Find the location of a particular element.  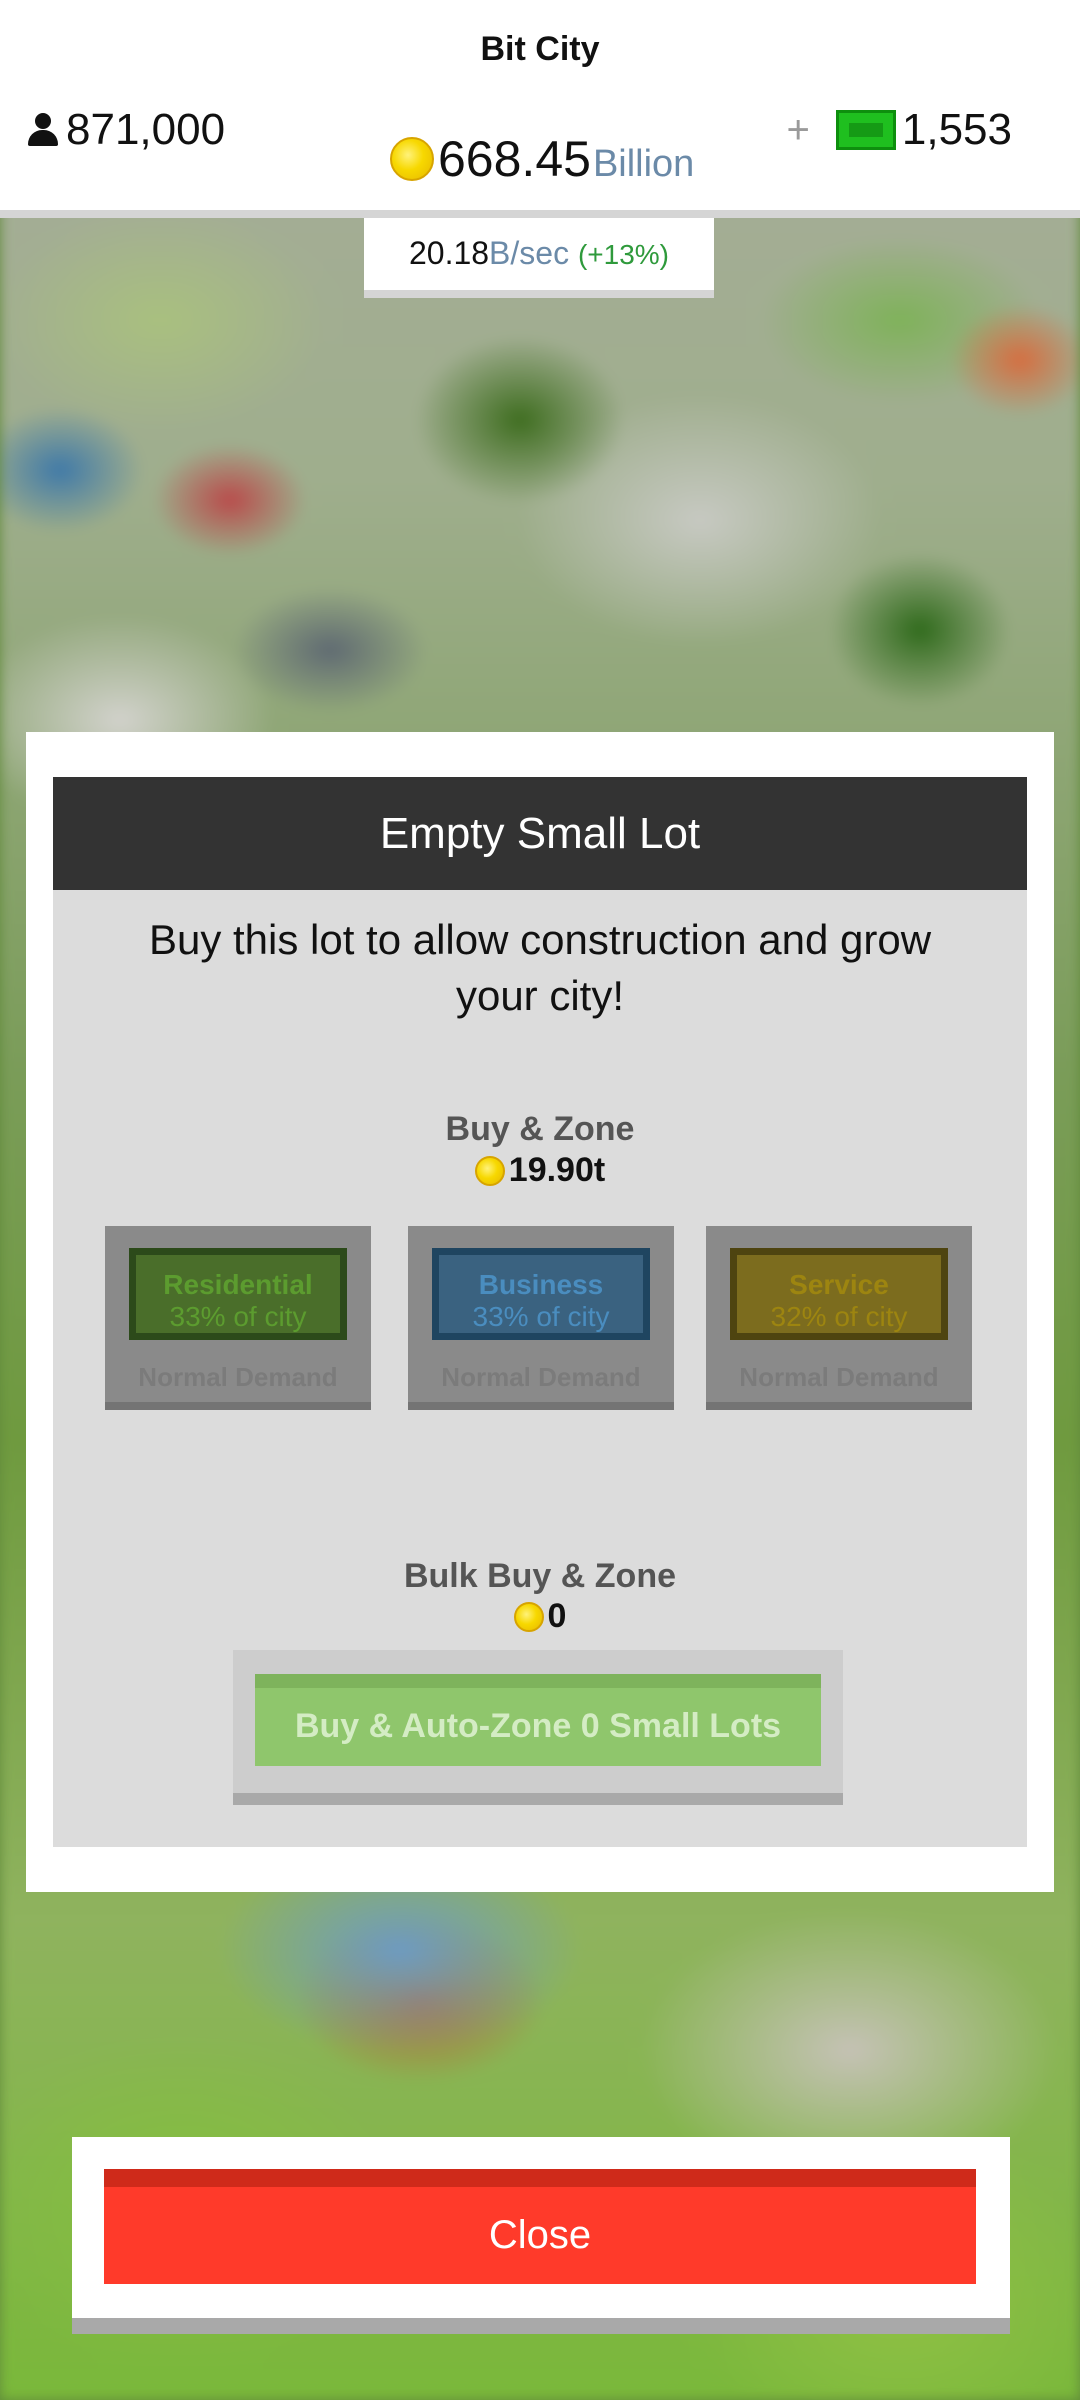

zone-card-service: Service 32% of city Normal Demand is located at coordinates (839, 1318).